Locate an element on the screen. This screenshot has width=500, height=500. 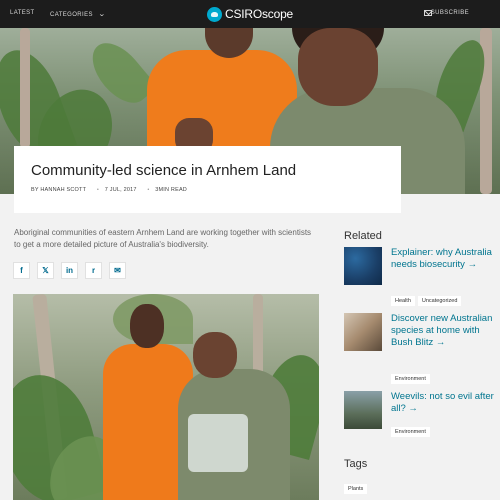
email-icon: ✉ is located at coordinates (117, 270).